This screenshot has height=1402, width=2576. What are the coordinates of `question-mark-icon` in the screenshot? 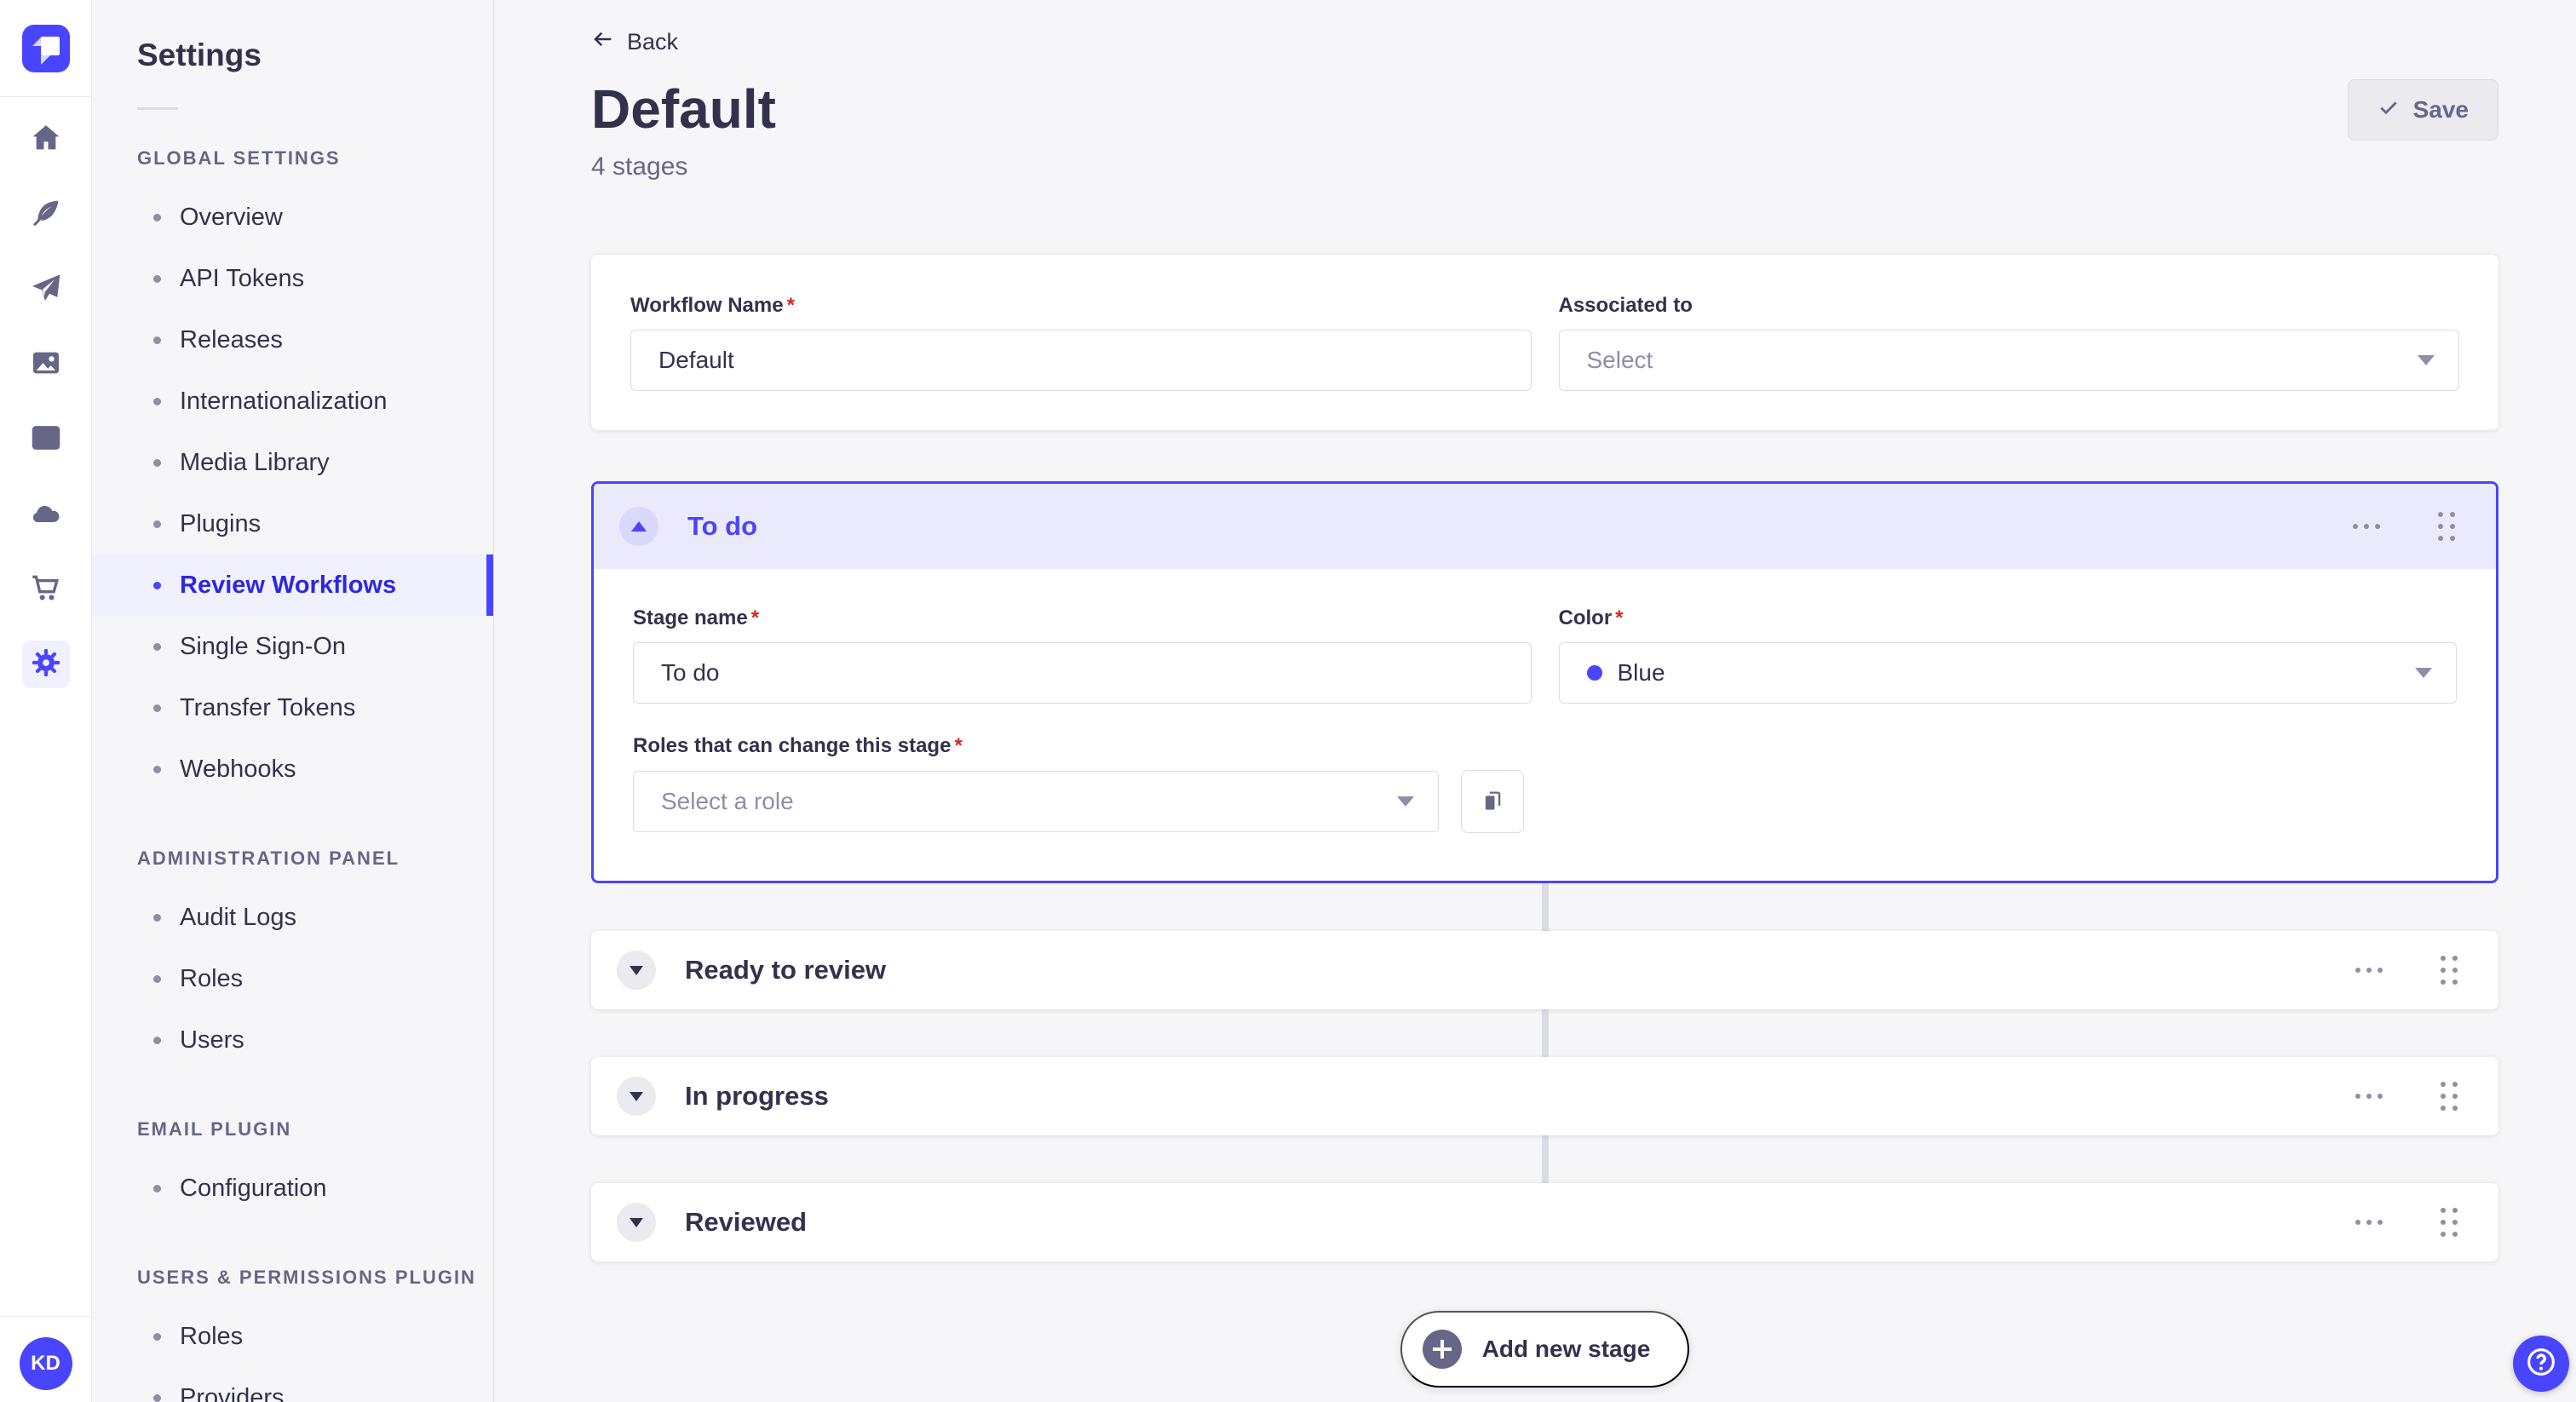 It's located at (2541, 1364).